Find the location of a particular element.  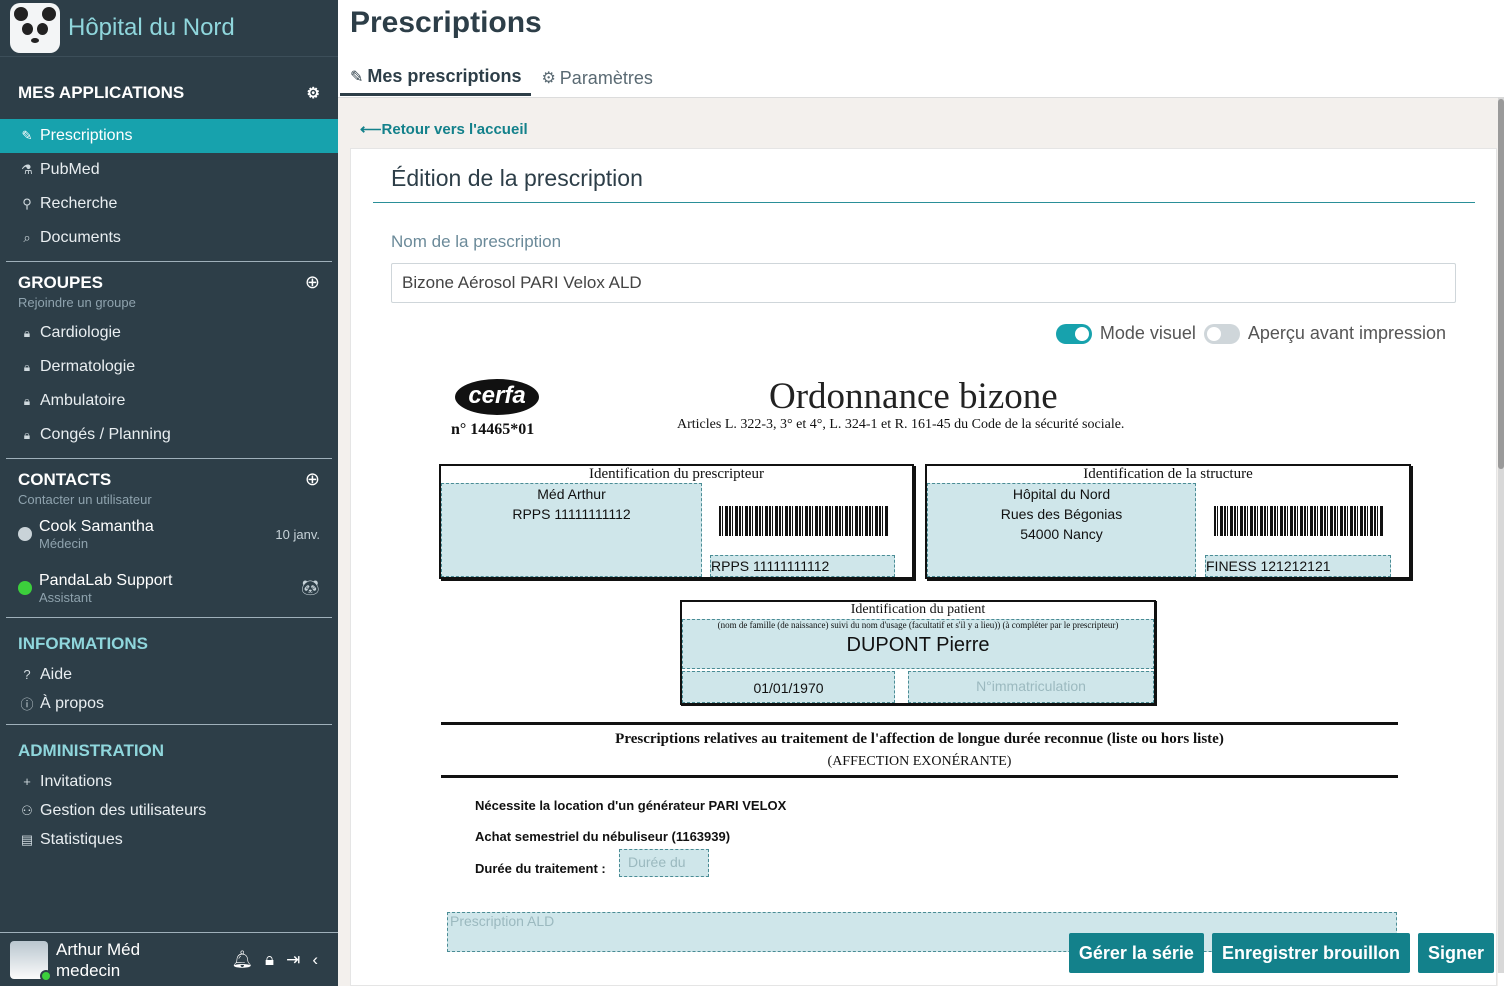

visual-mode-toggle is located at coordinates (1073, 333).